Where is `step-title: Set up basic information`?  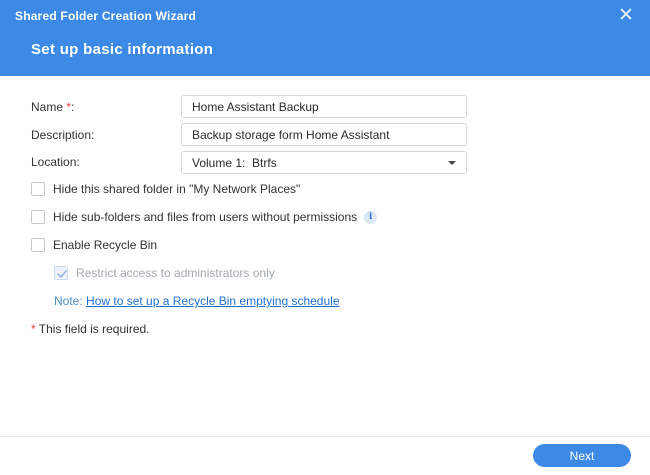 step-title: Set up basic information is located at coordinates (122, 49).